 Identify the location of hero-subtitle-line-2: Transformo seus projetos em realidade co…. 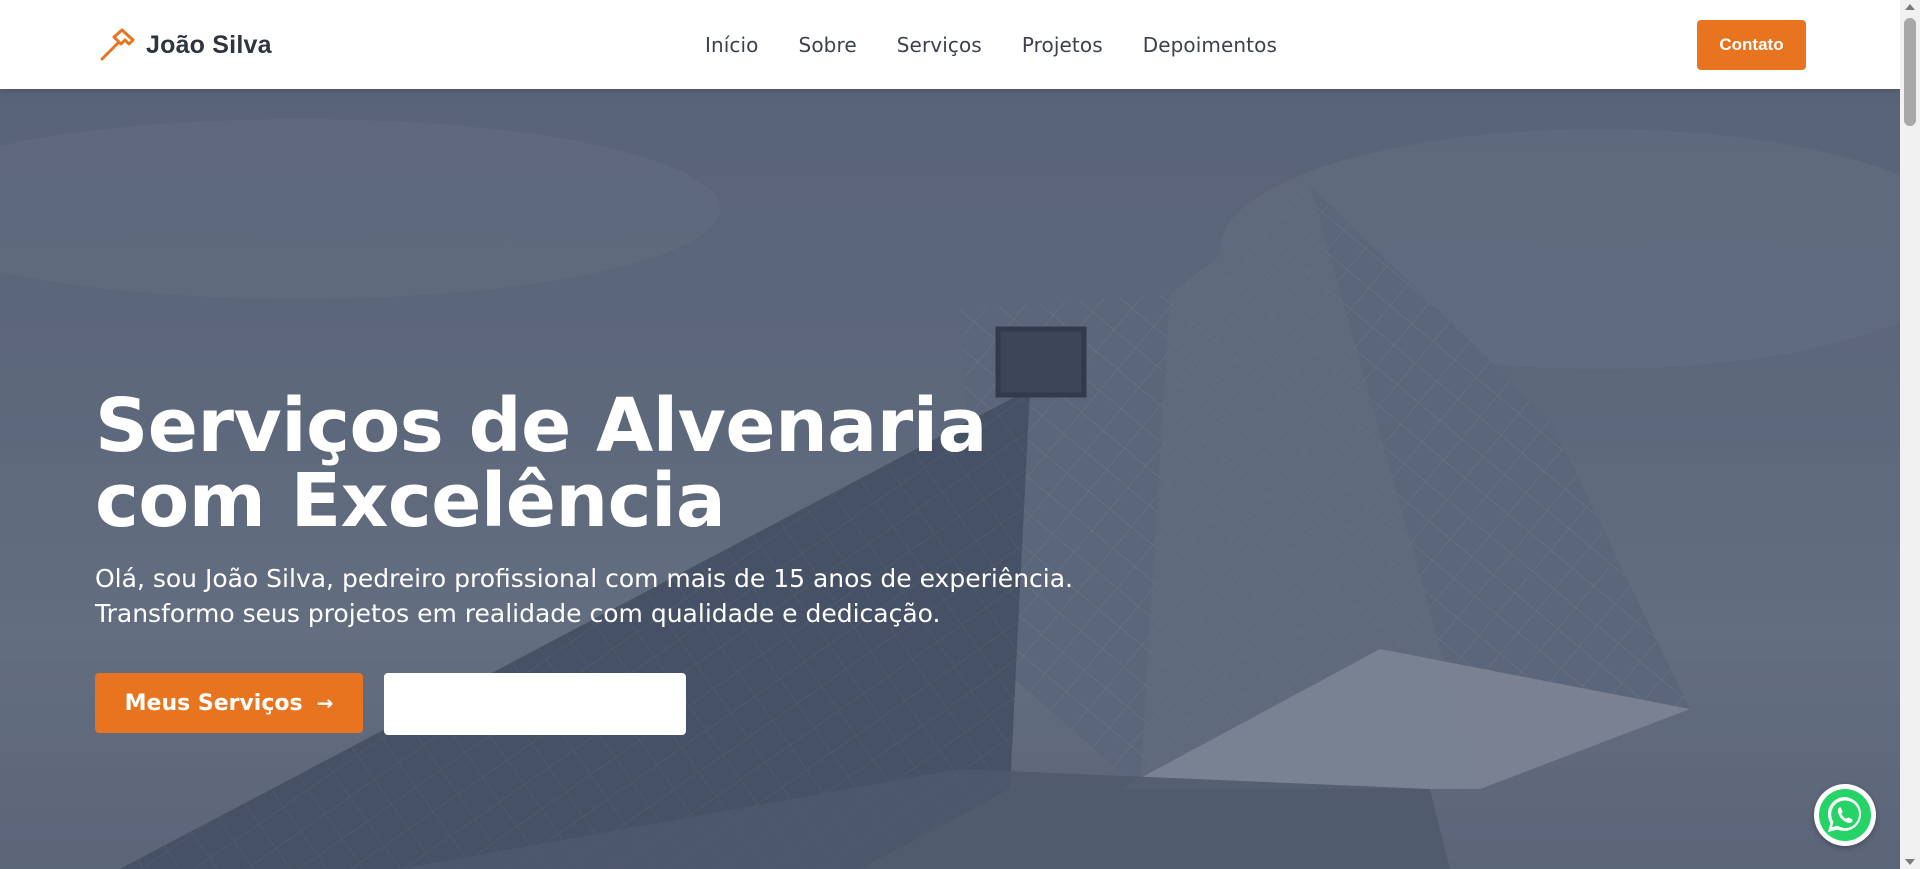
(518, 613).